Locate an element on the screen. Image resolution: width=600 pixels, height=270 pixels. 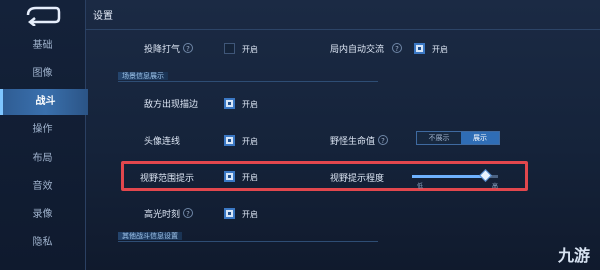
surrender-cheer-checkbox is located at coordinates (229, 48).